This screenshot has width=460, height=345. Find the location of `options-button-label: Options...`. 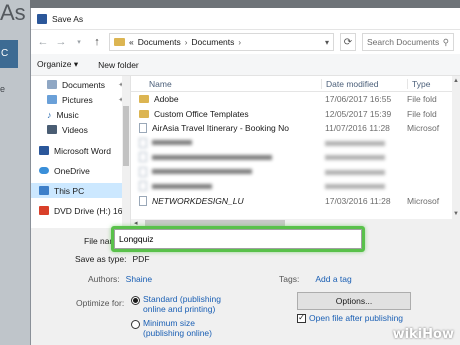

options-button-label: Options... is located at coordinates (354, 301).